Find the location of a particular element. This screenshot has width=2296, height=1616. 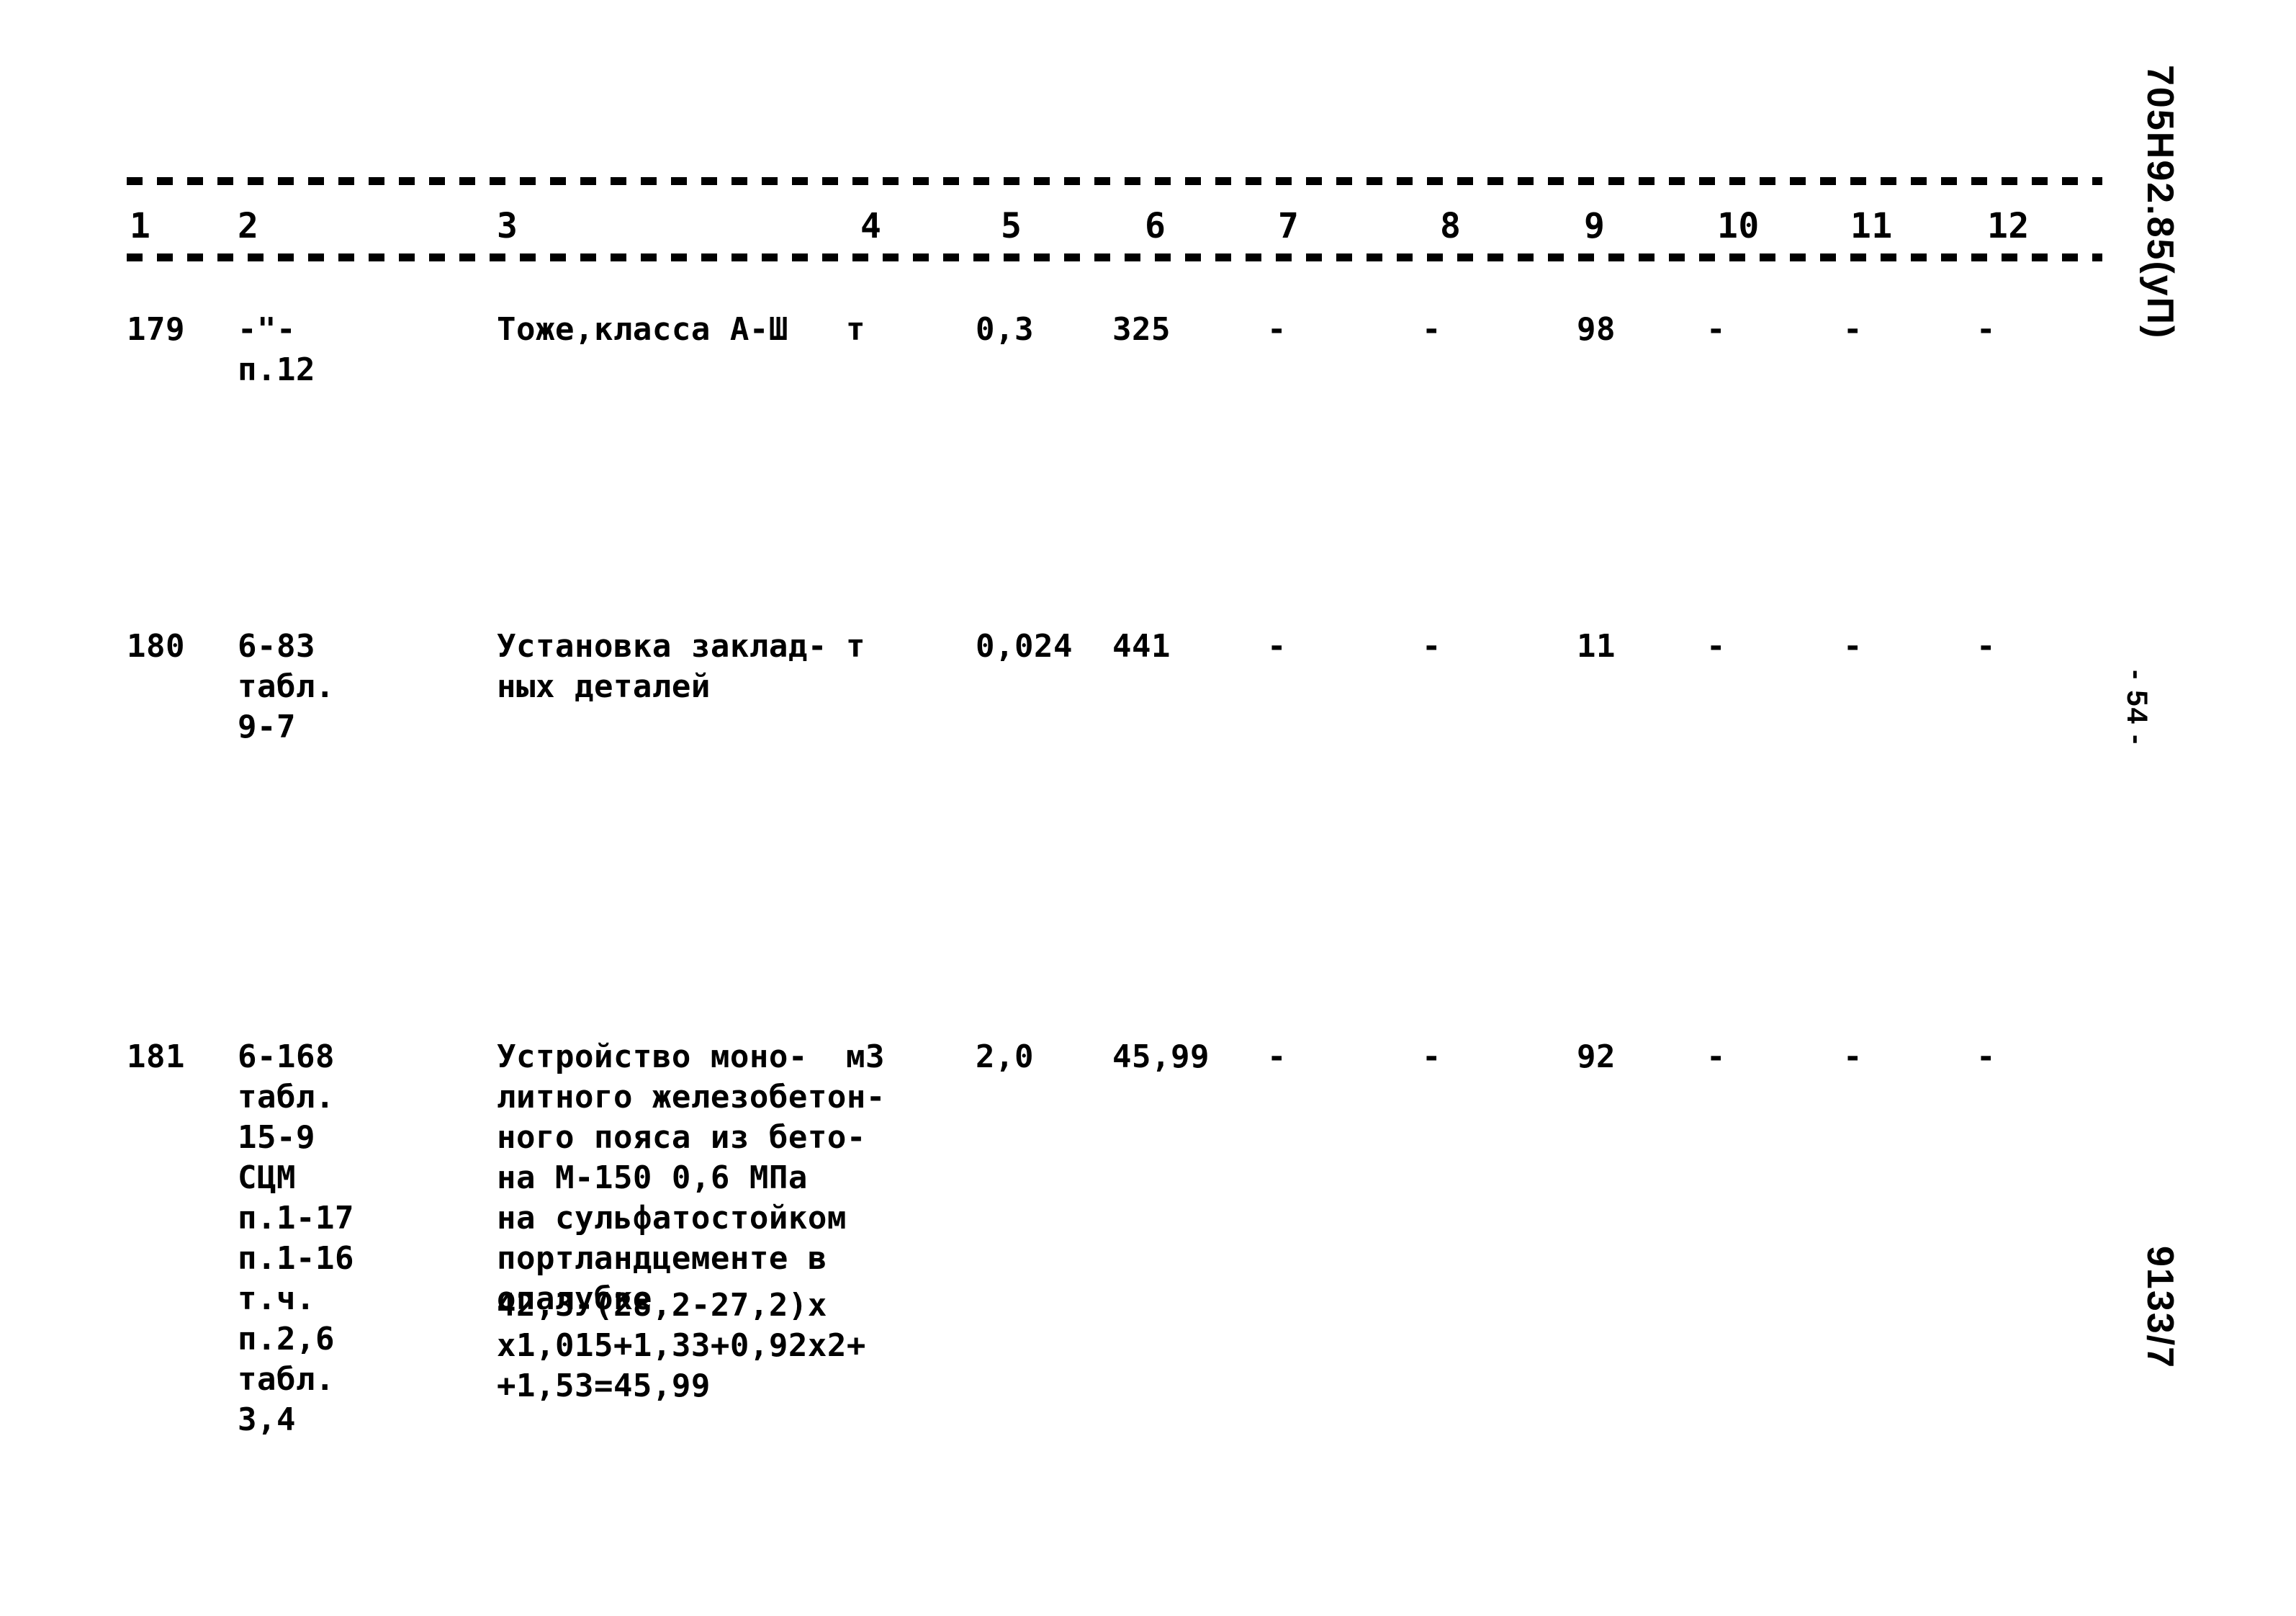

cell-c9: 98 is located at coordinates (1597, 329).